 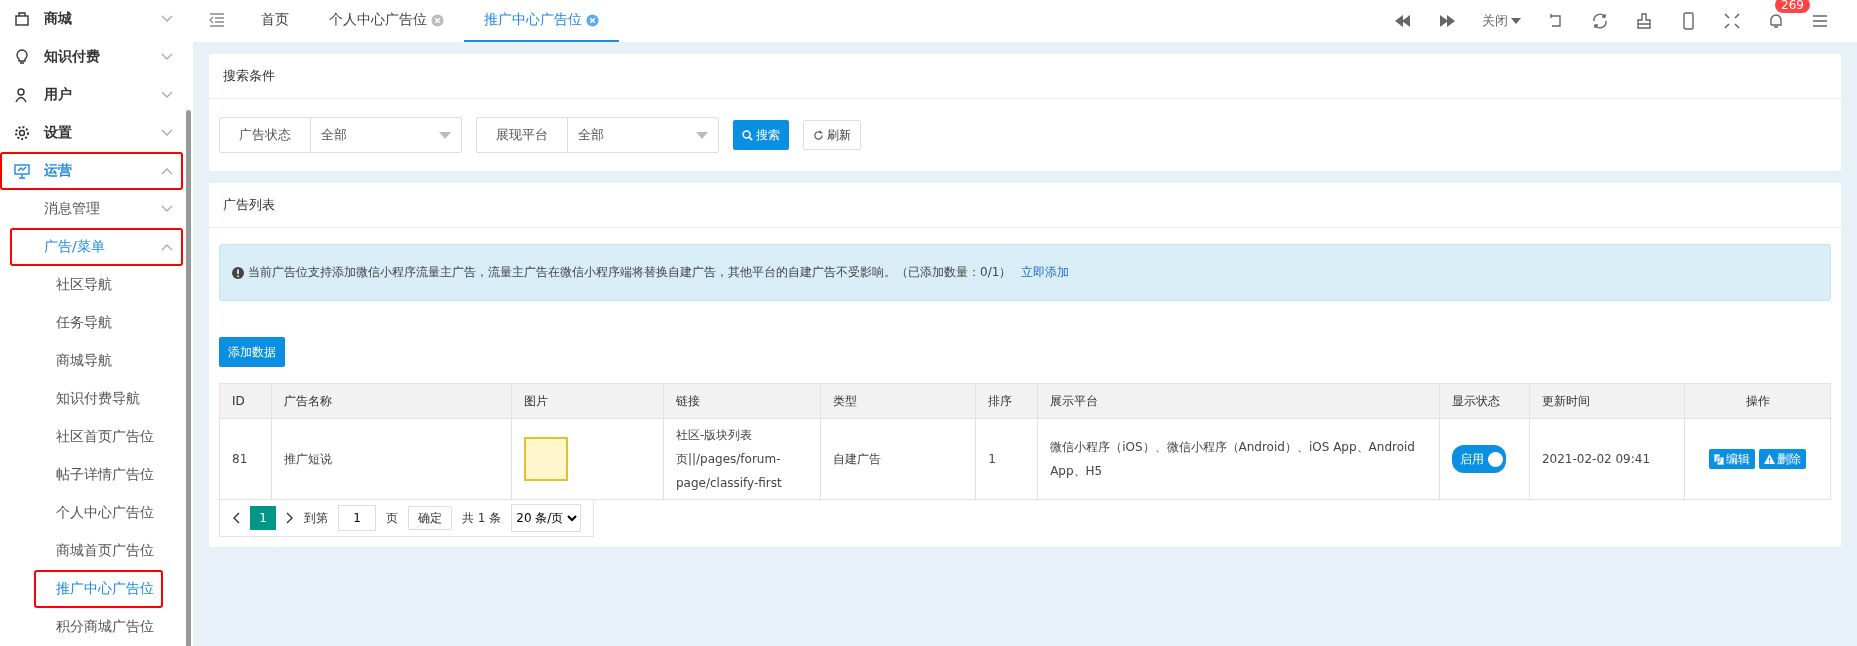 I want to click on sidebar-item: 积分商城广告位, so click(x=98, y=627).